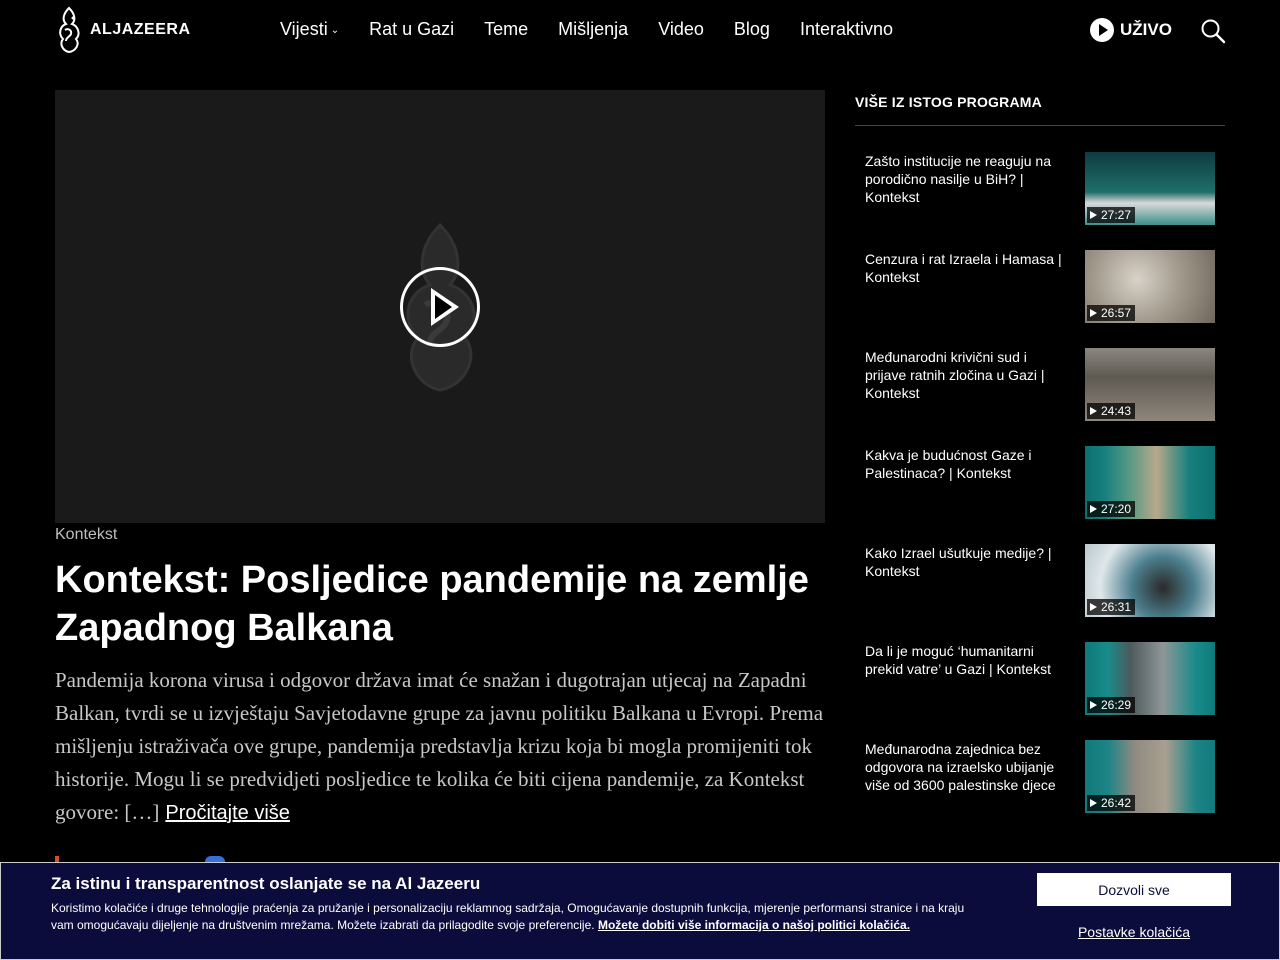 The height and width of the screenshot is (960, 1280). What do you see at coordinates (681, 29) in the screenshot?
I see `nav-item-video: Video` at bounding box center [681, 29].